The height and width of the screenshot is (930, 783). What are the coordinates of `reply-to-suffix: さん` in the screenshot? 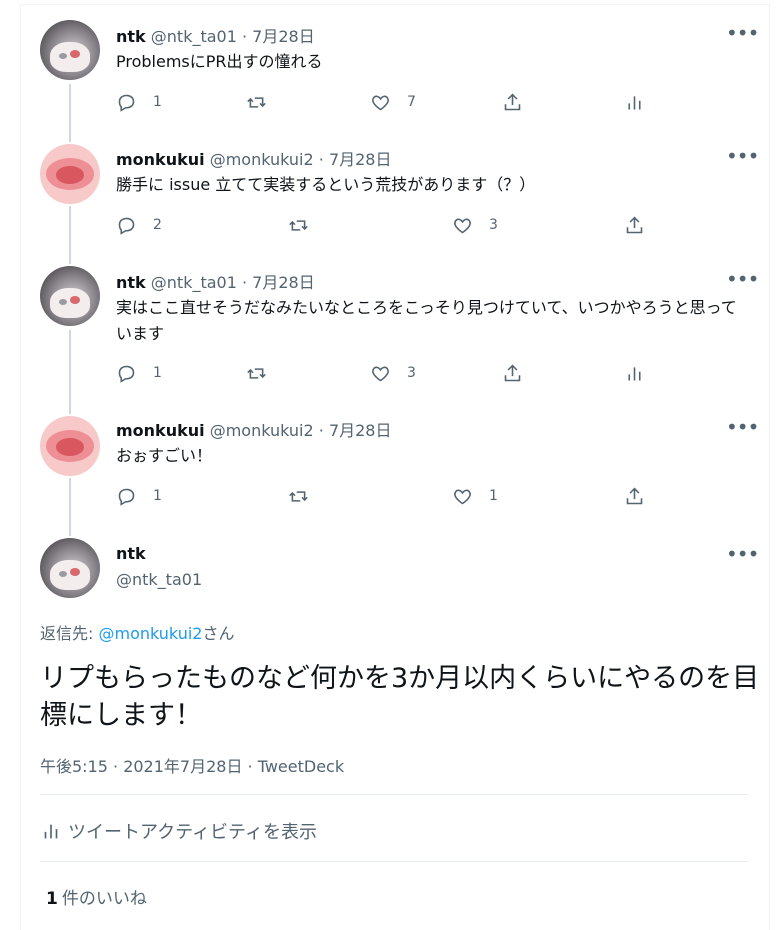 It's located at (218, 633).